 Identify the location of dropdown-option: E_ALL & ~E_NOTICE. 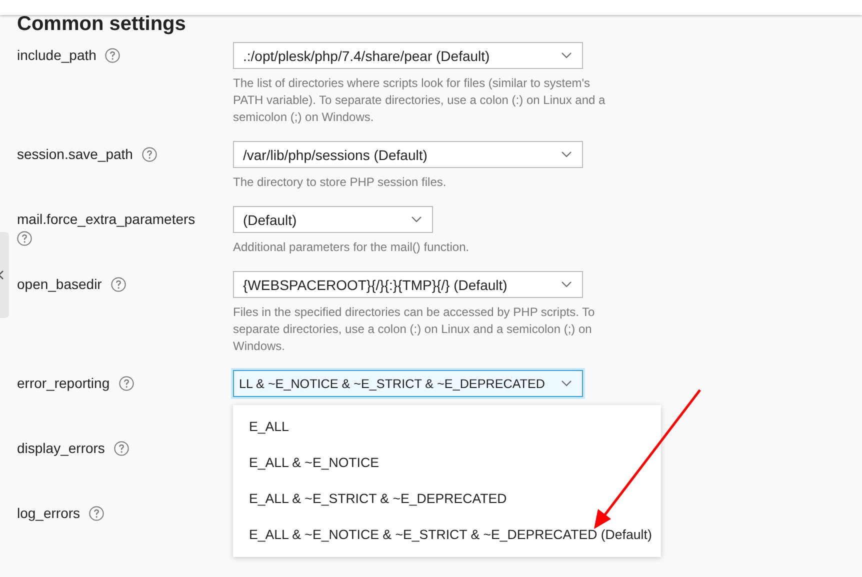
(447, 463).